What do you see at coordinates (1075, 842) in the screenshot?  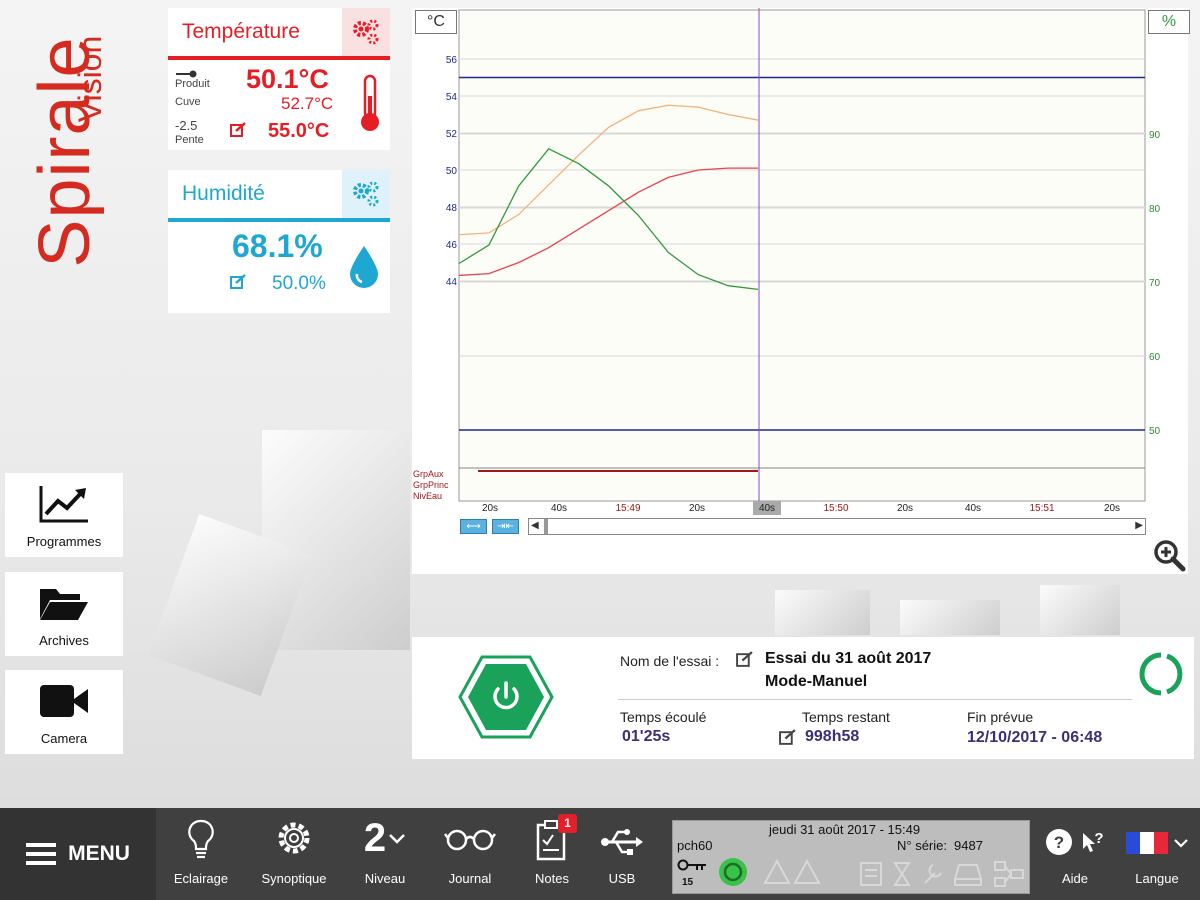 I see `help-icons: ? ?` at bounding box center [1075, 842].